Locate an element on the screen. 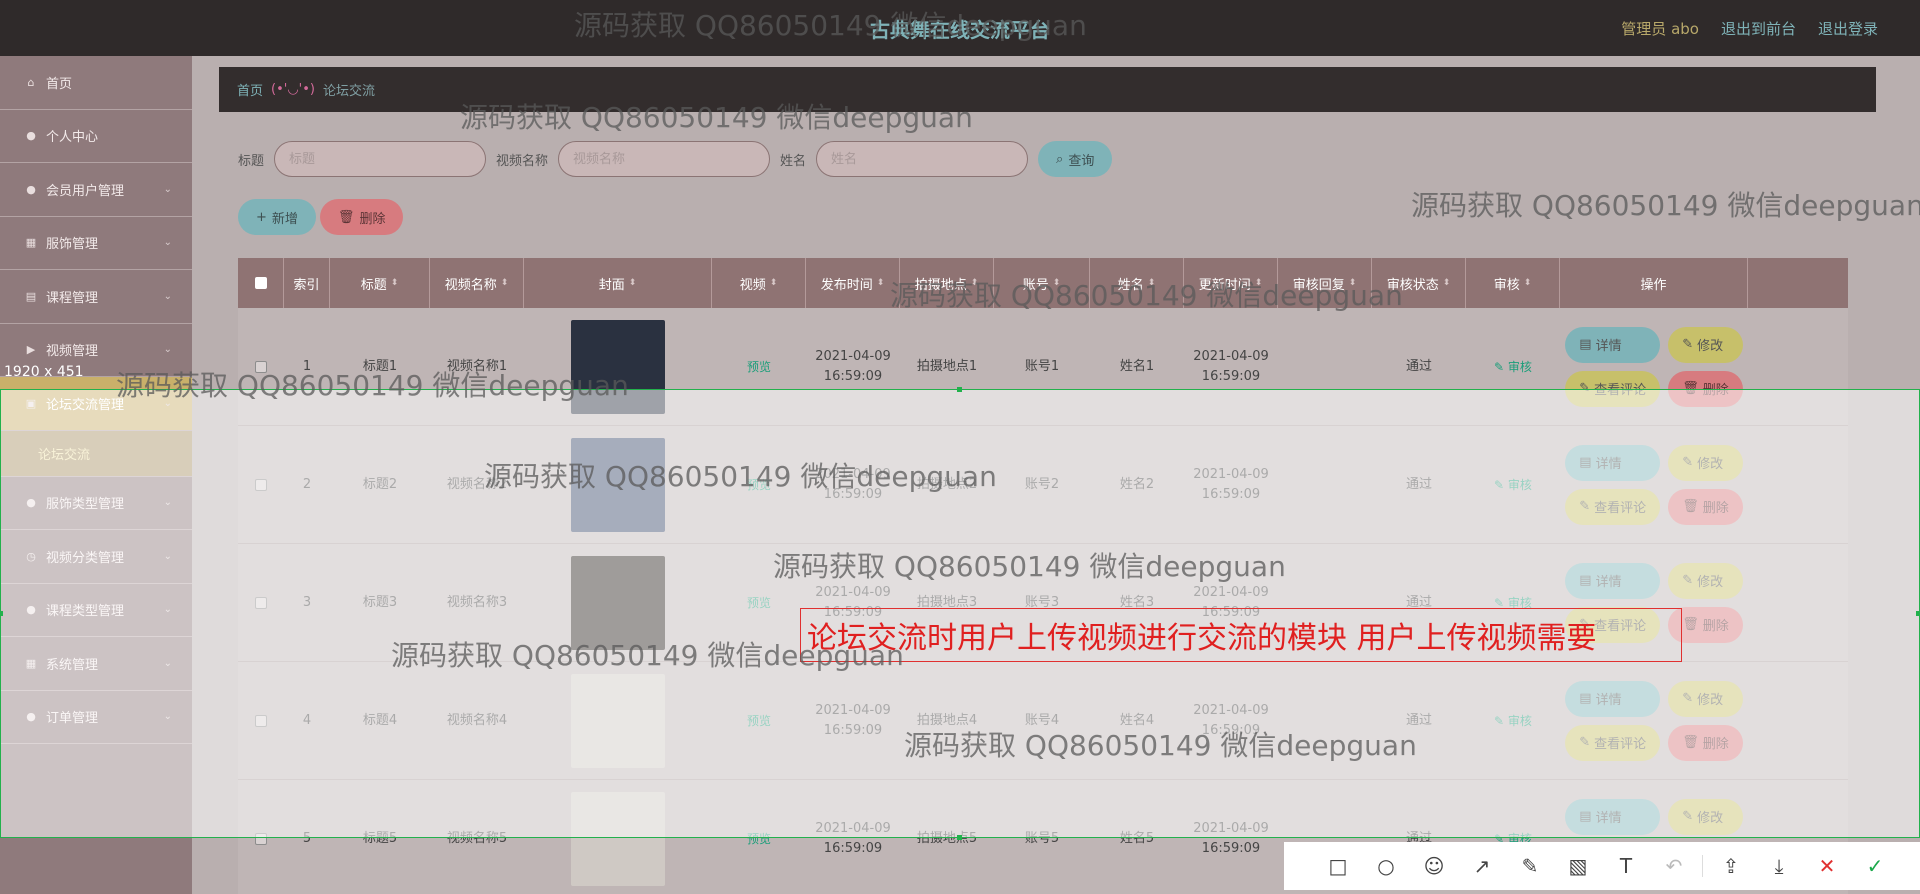 The image size is (1920, 894). share-icon: ⇪ is located at coordinates (1731, 866).